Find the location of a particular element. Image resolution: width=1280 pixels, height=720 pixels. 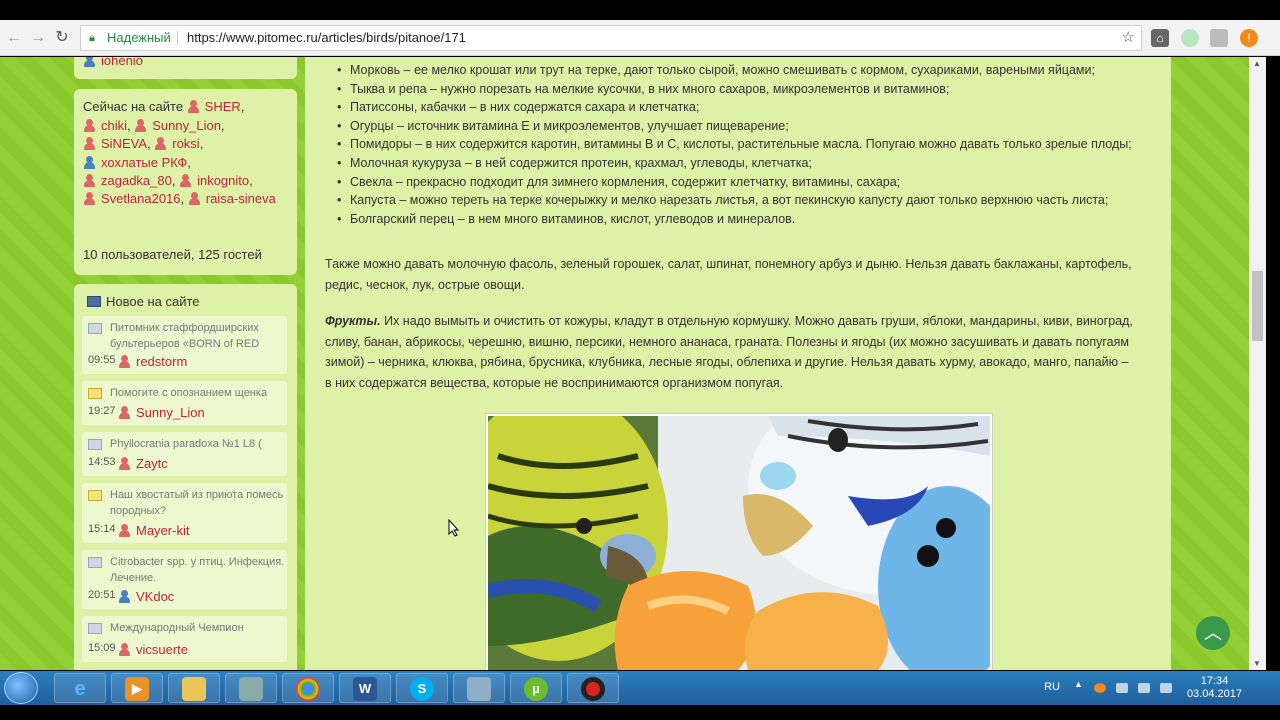

topic-user: Zaytc is located at coordinates (143, 463).